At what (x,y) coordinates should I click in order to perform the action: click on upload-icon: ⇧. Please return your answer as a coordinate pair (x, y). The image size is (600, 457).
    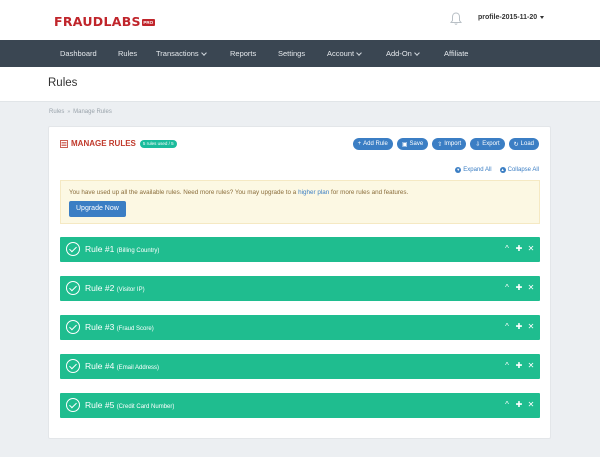
    Looking at the image, I should click on (440, 144).